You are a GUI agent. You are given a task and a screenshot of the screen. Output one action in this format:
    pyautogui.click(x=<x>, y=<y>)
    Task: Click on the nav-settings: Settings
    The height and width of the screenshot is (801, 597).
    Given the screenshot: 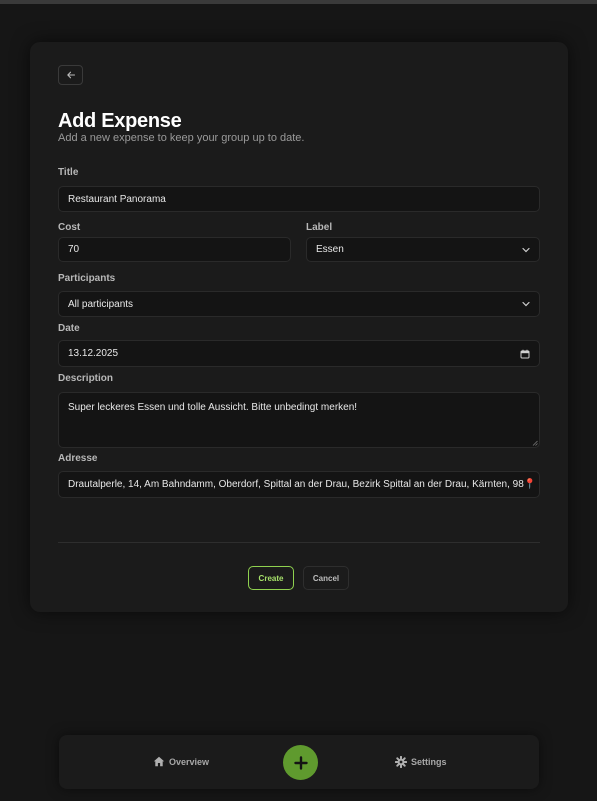 What is the action you would take?
    pyautogui.click(x=421, y=762)
    